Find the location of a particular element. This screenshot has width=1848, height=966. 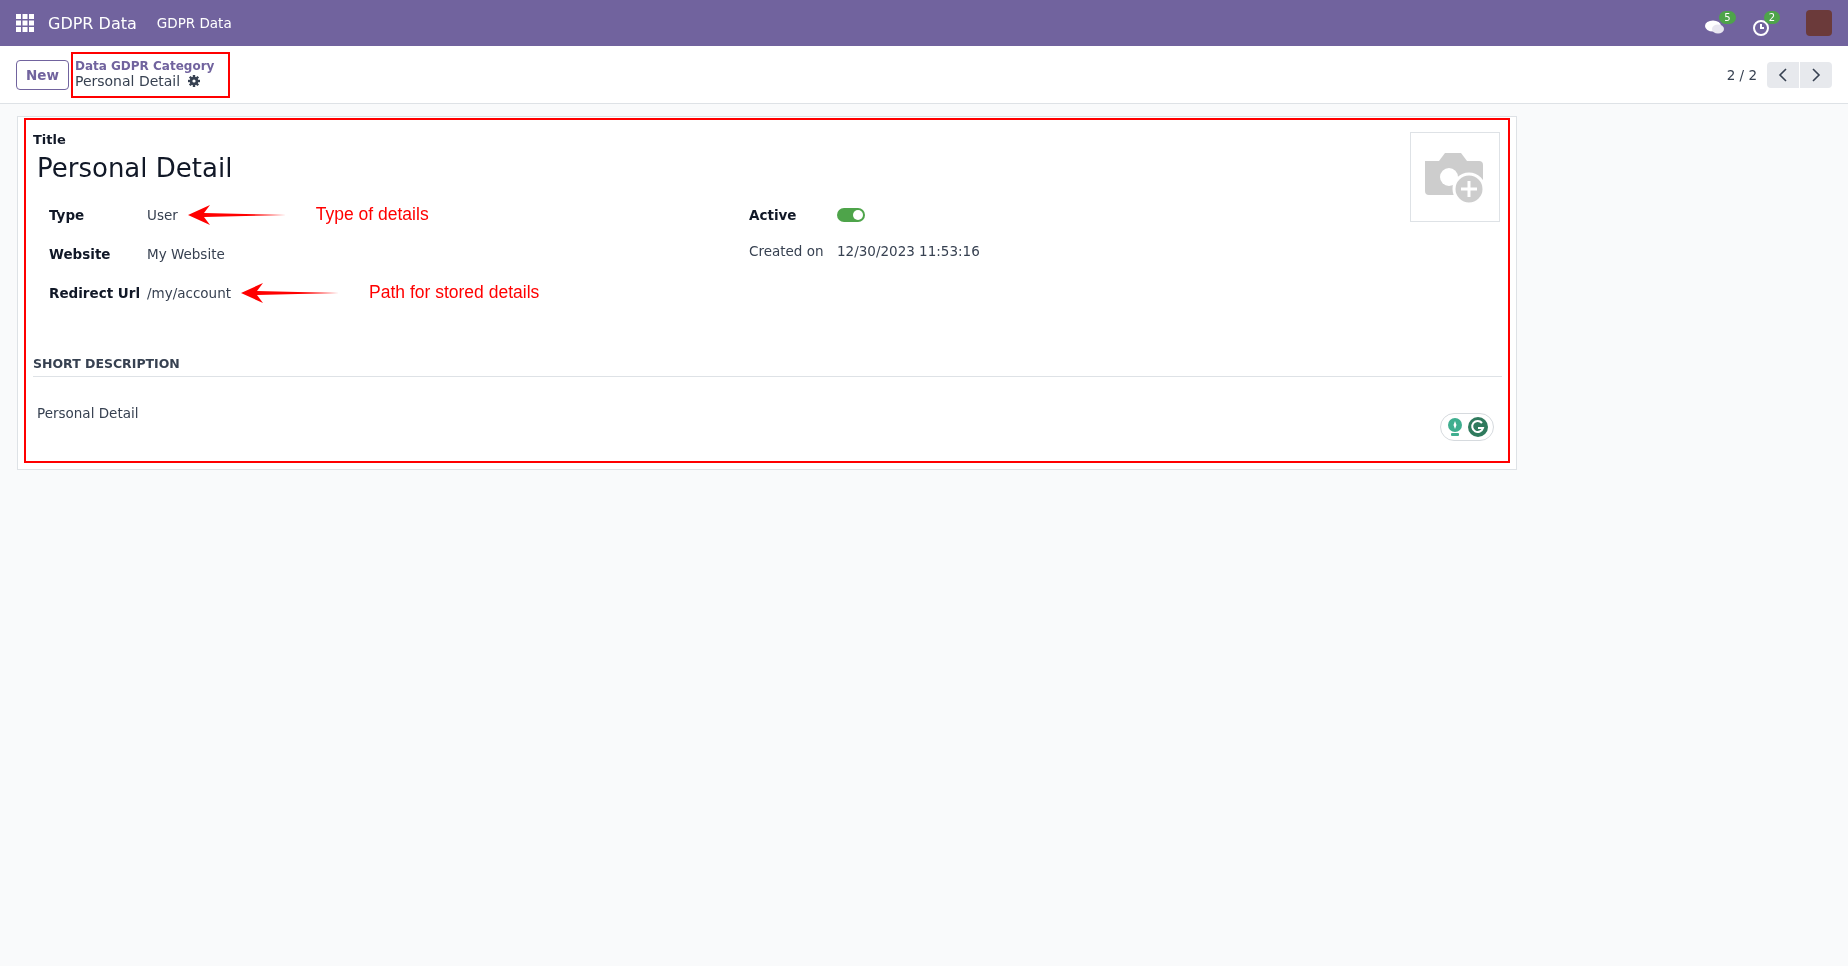

activity-count: 2 is located at coordinates (1771, 17).